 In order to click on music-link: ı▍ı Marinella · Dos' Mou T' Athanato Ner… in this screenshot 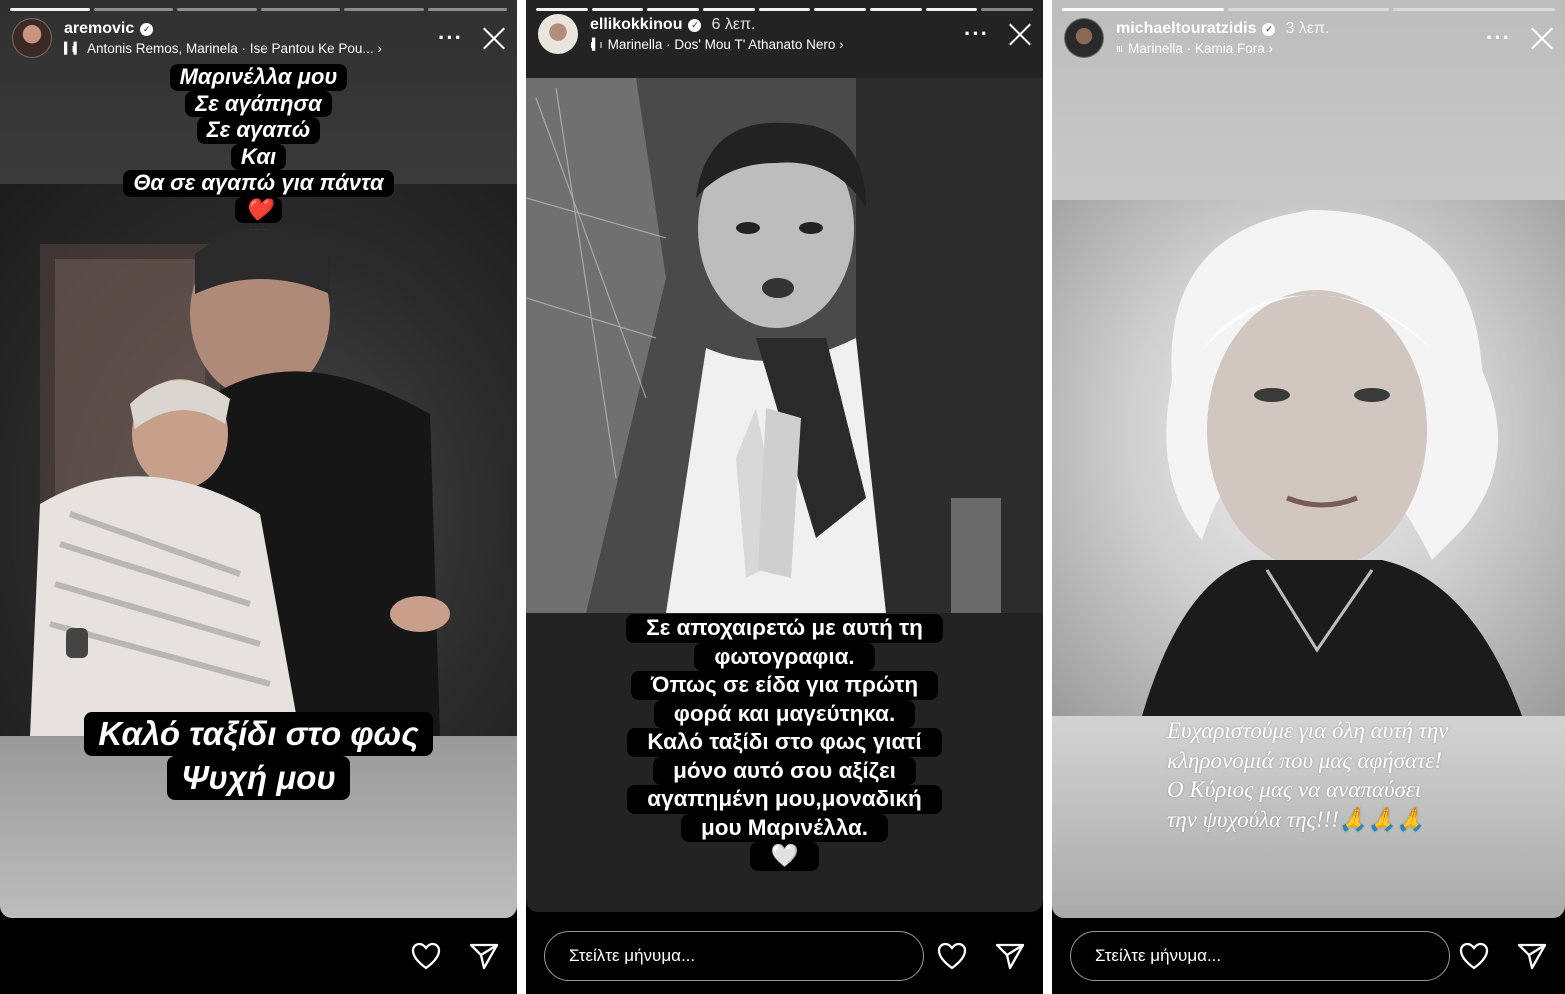, I will do `click(777, 44)`.